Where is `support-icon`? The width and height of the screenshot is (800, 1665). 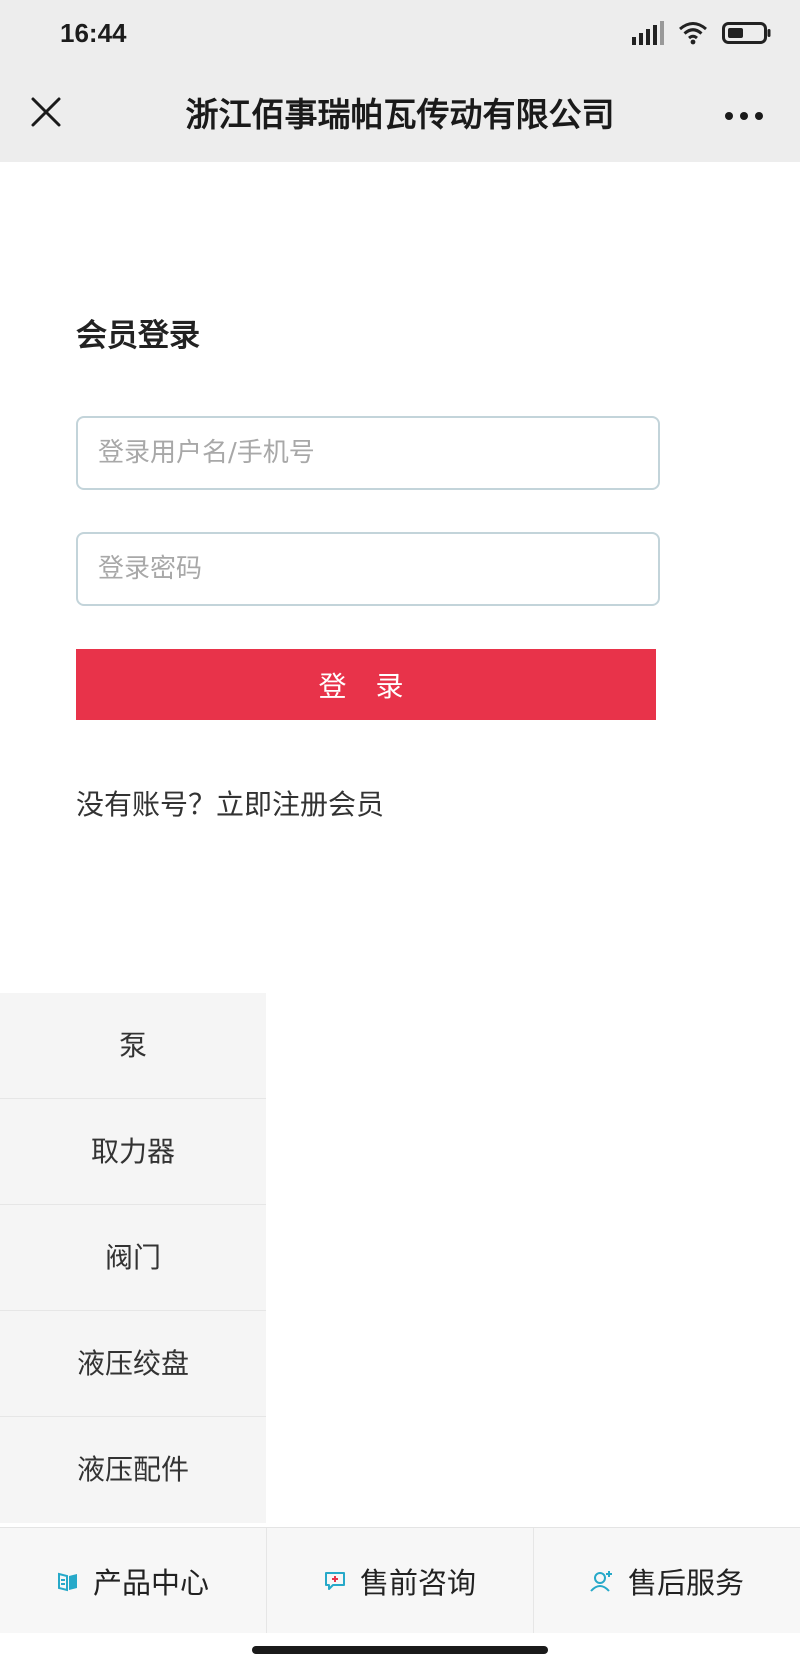 support-icon is located at coordinates (602, 1581).